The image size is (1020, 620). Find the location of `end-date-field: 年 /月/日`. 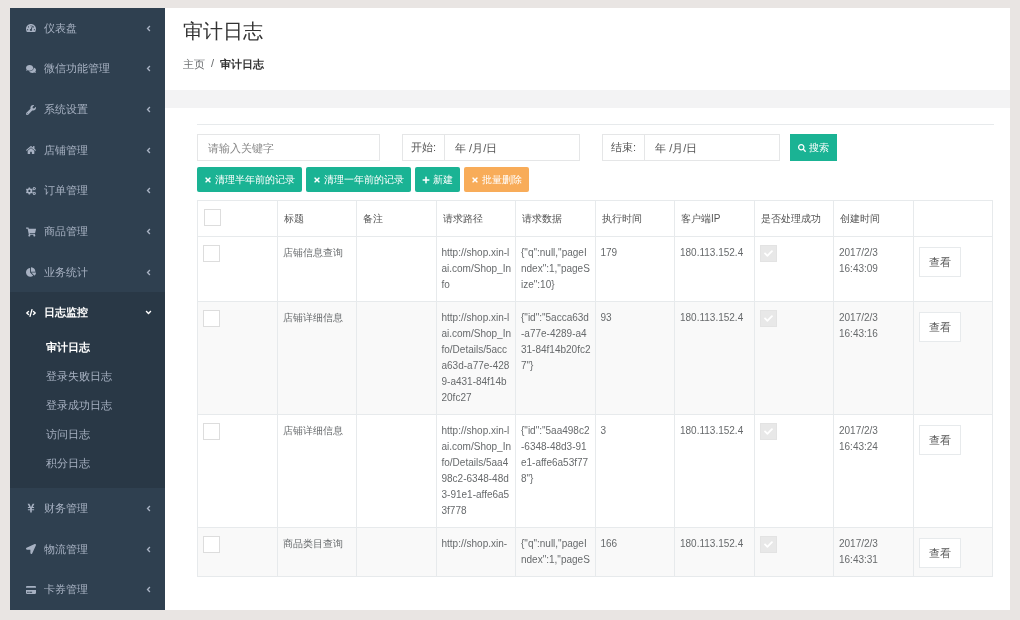

end-date-field: 年 /月/日 is located at coordinates (713, 147).